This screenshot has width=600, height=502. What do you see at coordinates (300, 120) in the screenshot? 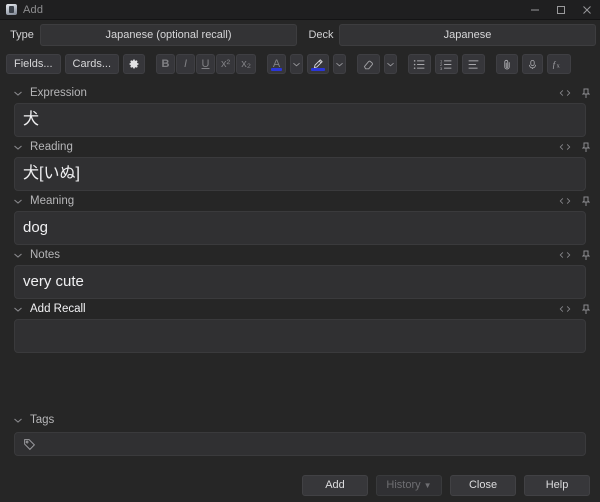
I see `field-input-expression: 犬` at bounding box center [300, 120].